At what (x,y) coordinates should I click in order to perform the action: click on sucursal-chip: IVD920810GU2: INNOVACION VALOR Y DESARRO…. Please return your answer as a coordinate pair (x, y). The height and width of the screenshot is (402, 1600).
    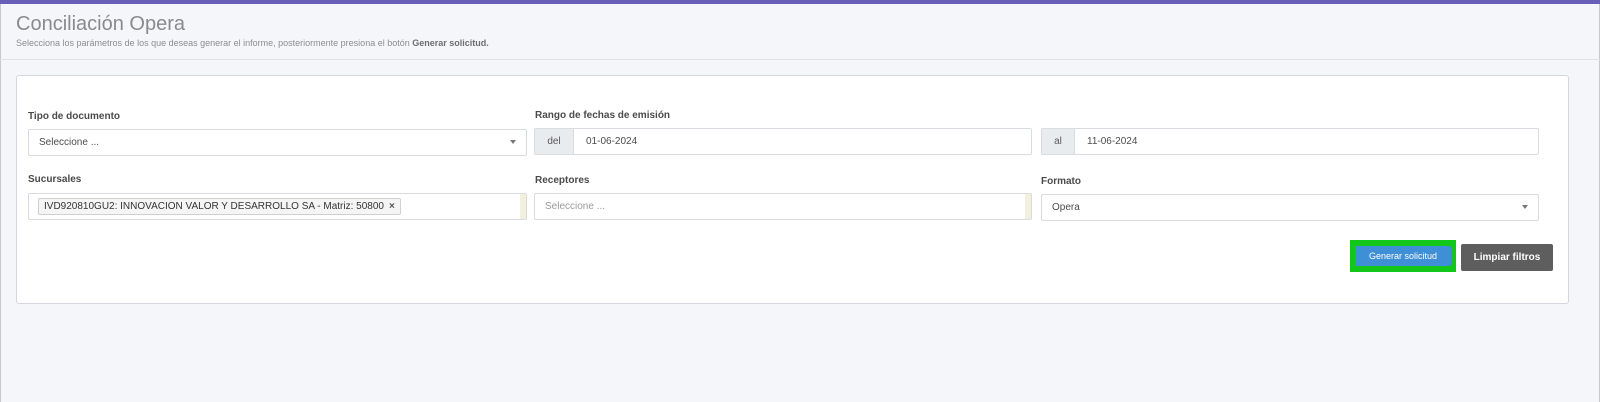
    Looking at the image, I should click on (219, 206).